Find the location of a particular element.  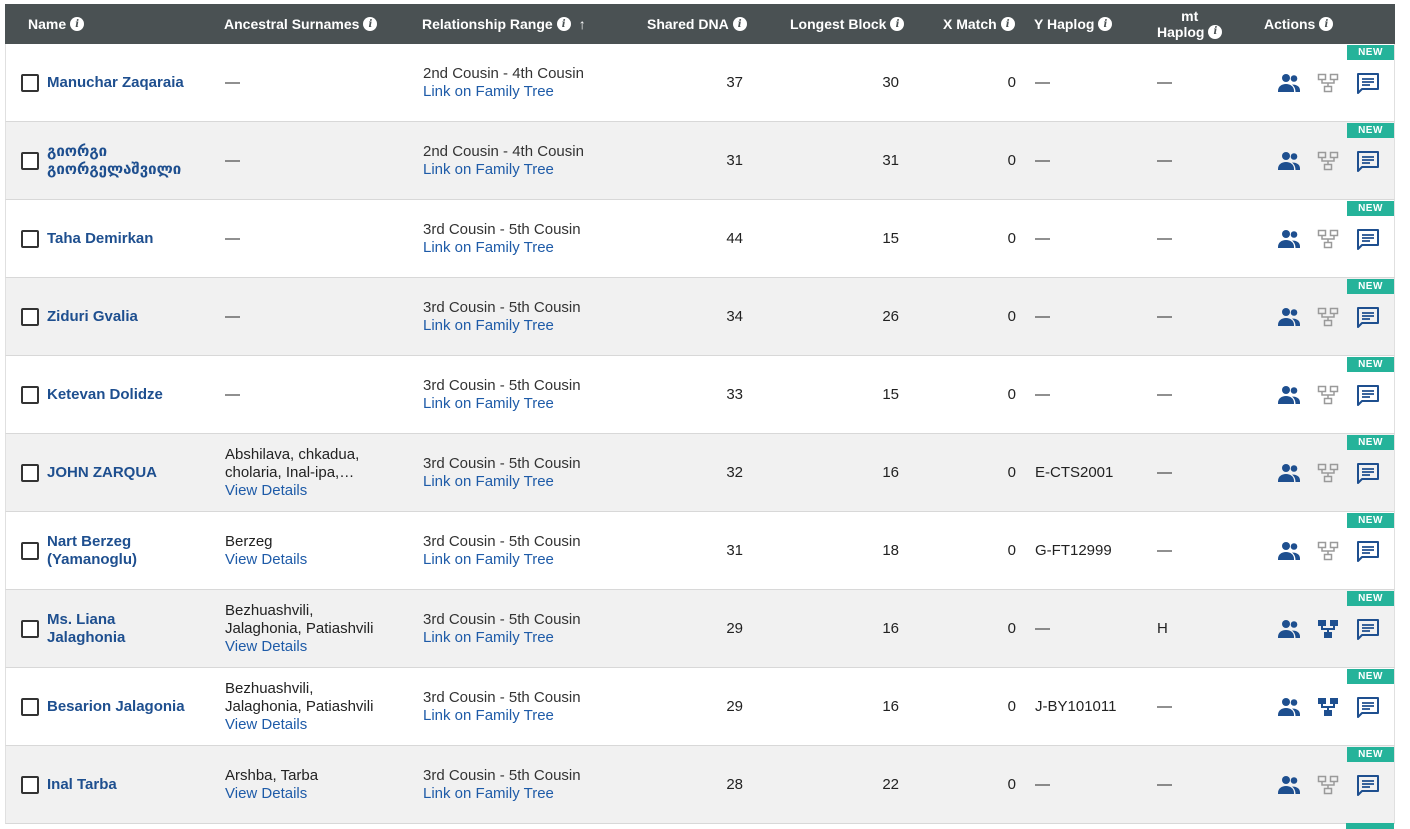

column-header-longest-block: Longest Block i is located at coordinates (847, 24).